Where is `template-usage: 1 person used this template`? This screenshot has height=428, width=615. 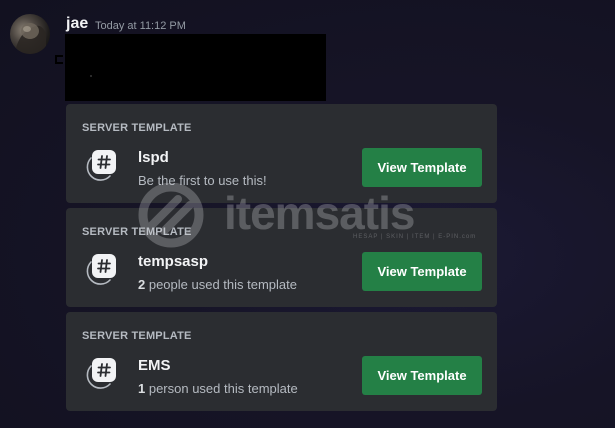
template-usage: 1 person used this template is located at coordinates (218, 388).